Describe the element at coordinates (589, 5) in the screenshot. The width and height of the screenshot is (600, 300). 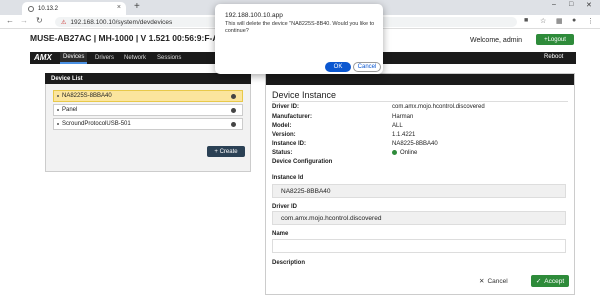
I see `close-window-icon: ✕` at that location.